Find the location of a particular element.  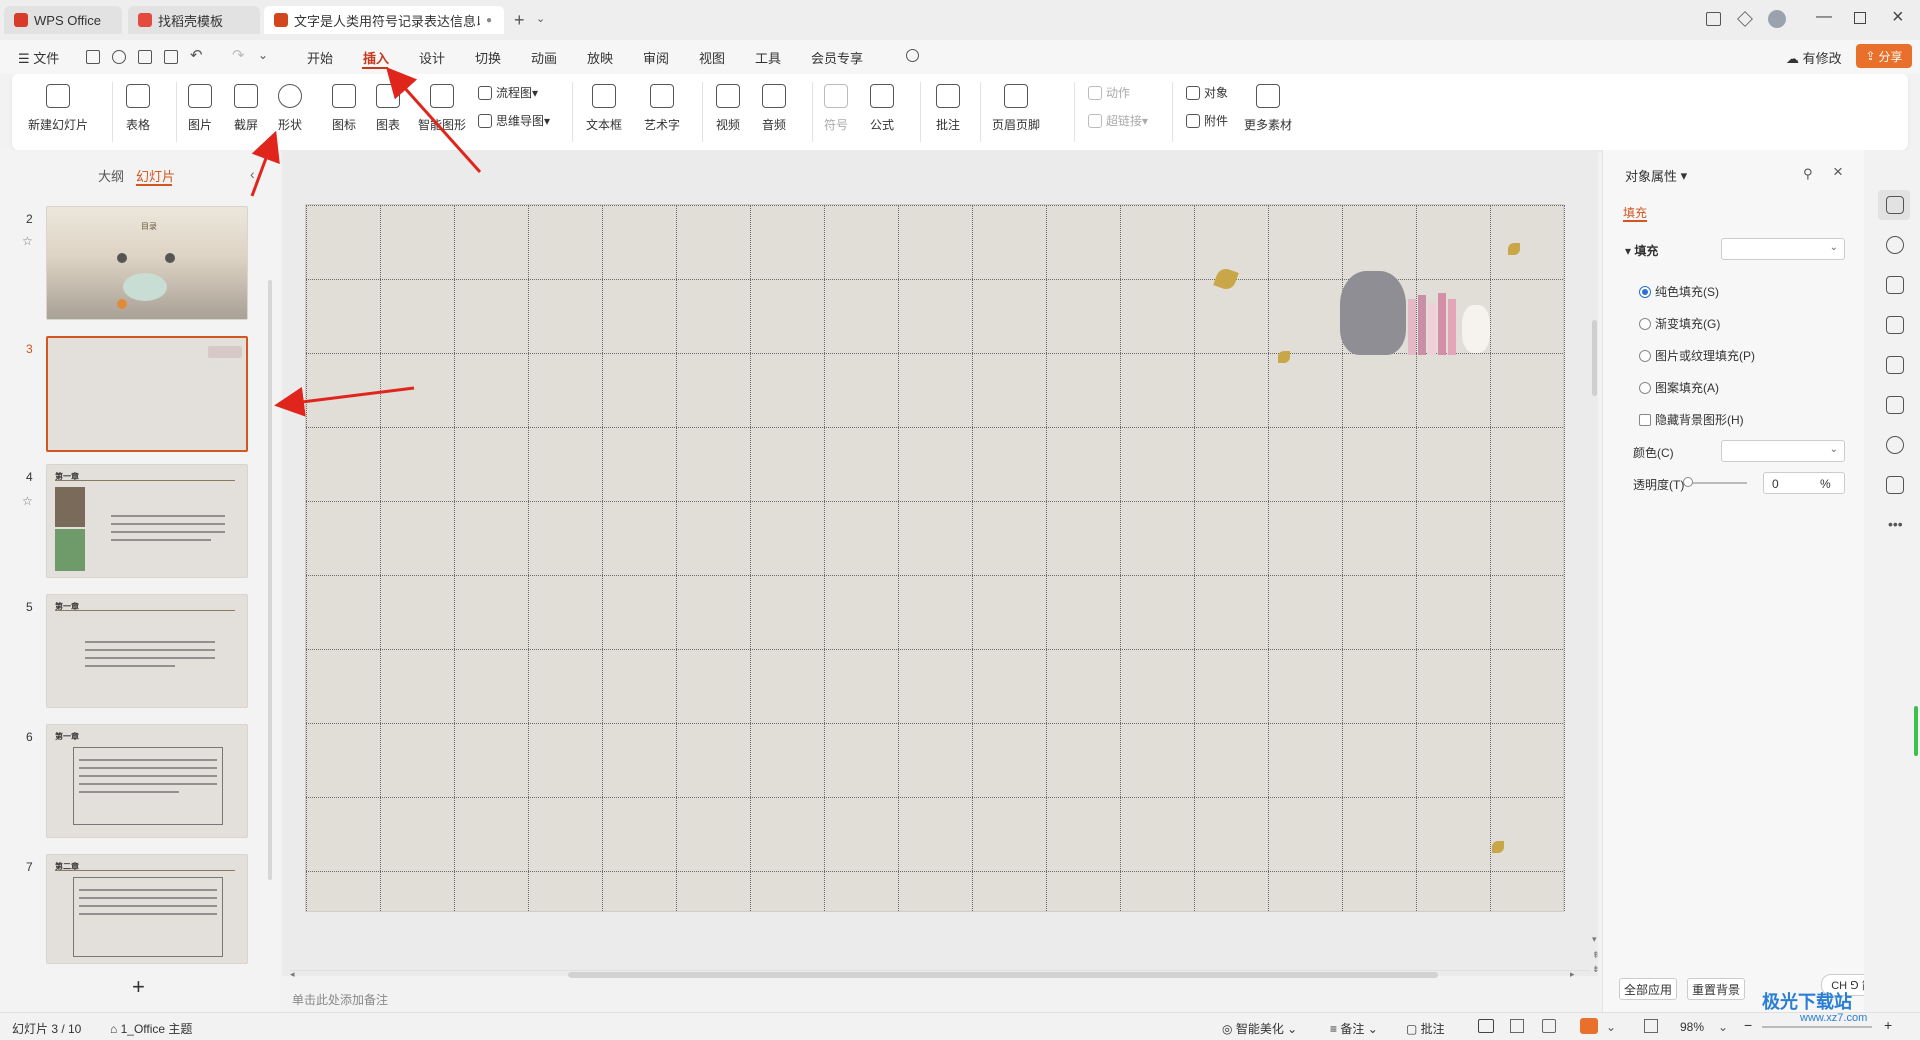

slide-thumbnail-6: 第一章 is located at coordinates (147, 781).